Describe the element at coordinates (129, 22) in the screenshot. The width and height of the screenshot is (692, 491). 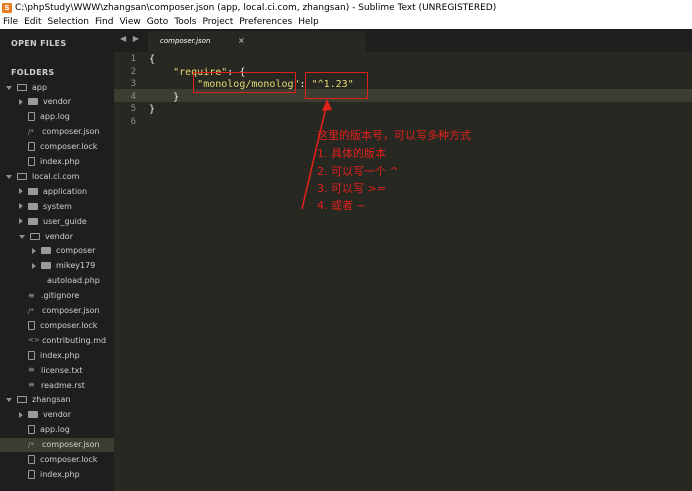
I see `menu-view: View` at that location.